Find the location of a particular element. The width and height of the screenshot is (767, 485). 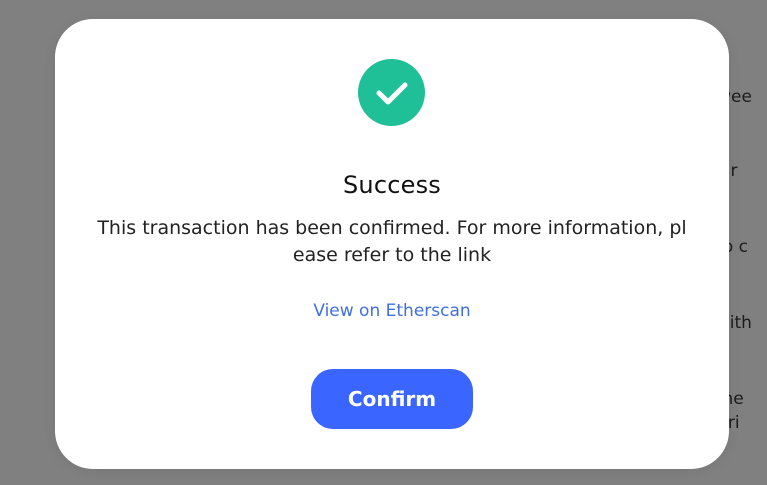

check-icon is located at coordinates (391, 92).